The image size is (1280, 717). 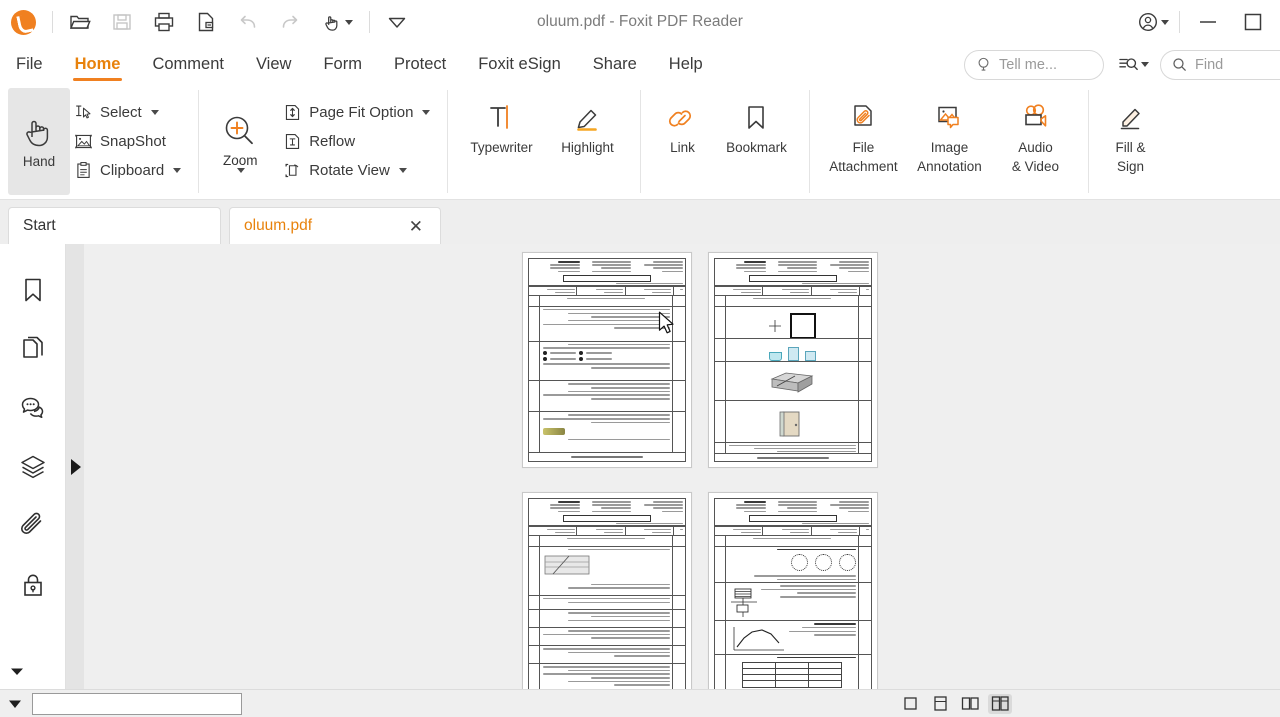 I want to click on account-button, so click(x=1152, y=22).